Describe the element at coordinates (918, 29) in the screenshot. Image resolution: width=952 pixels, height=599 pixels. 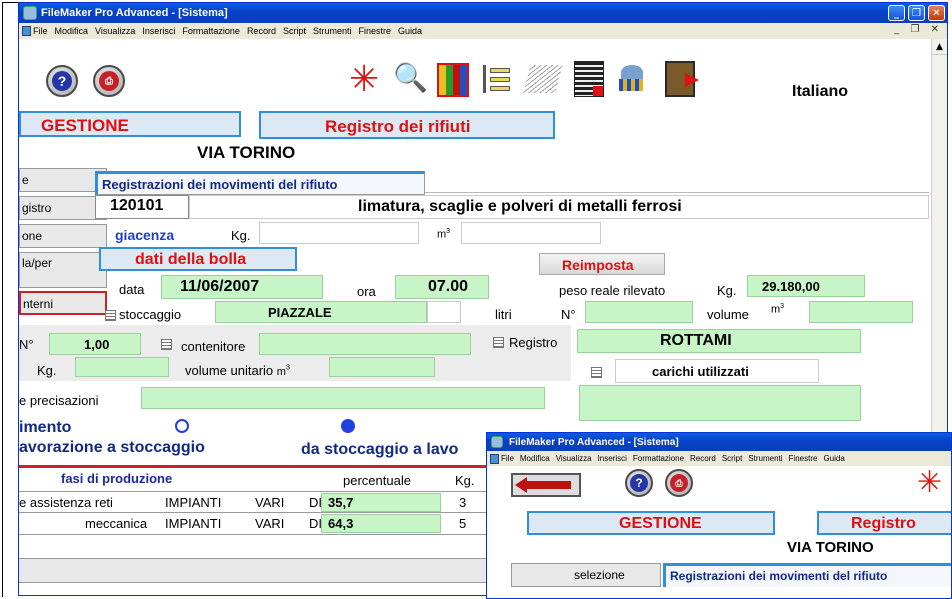
I see `mdi-controls: _ ❐ ✕` at that location.